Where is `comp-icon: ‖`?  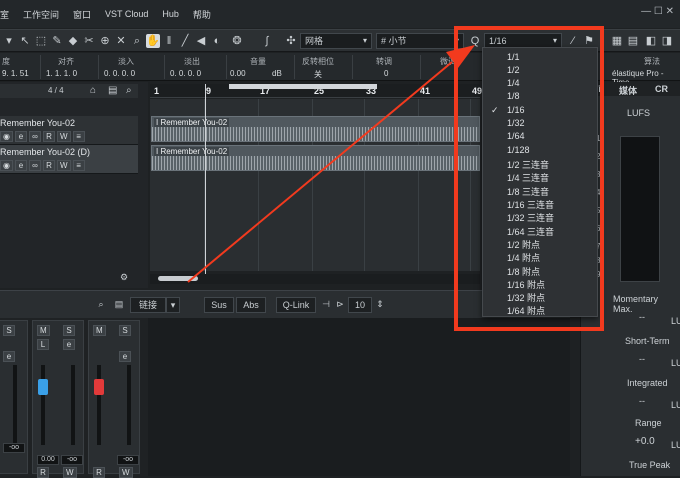
comp-icon: ‖ is located at coordinates (169, 41).